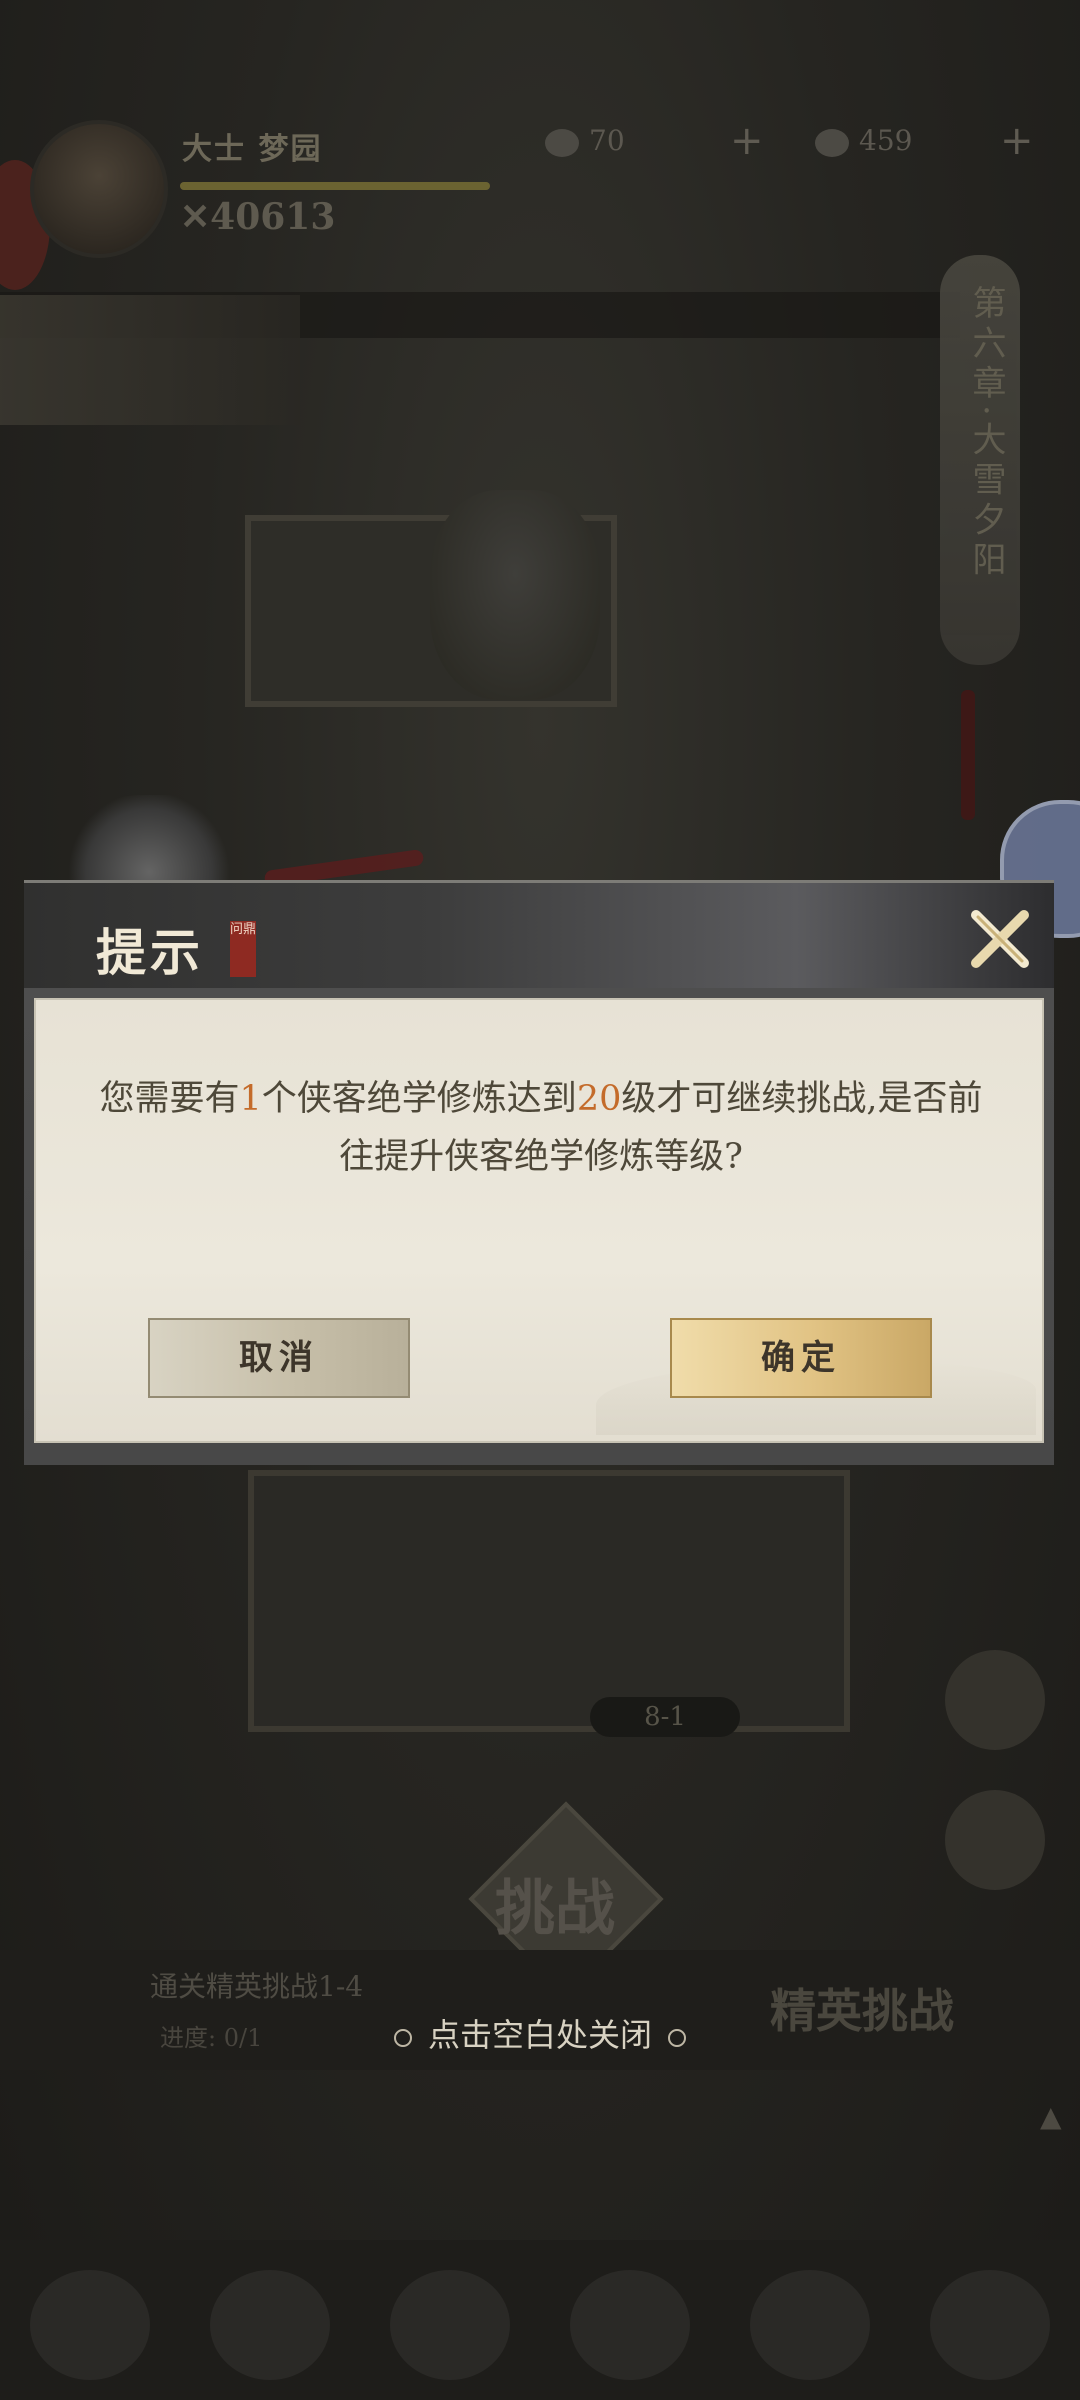 This screenshot has width=1080, height=2400. I want to click on gold-count: 459, so click(886, 140).